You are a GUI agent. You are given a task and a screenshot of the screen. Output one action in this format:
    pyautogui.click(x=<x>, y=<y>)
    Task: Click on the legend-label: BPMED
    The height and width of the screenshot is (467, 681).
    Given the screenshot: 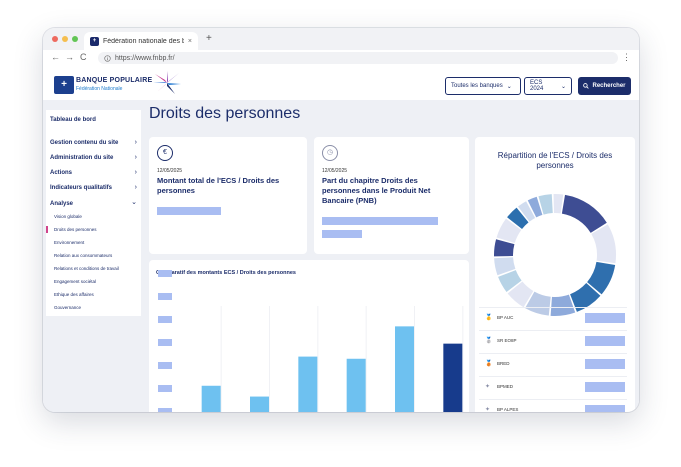 What is the action you would take?
    pyautogui.click(x=505, y=386)
    